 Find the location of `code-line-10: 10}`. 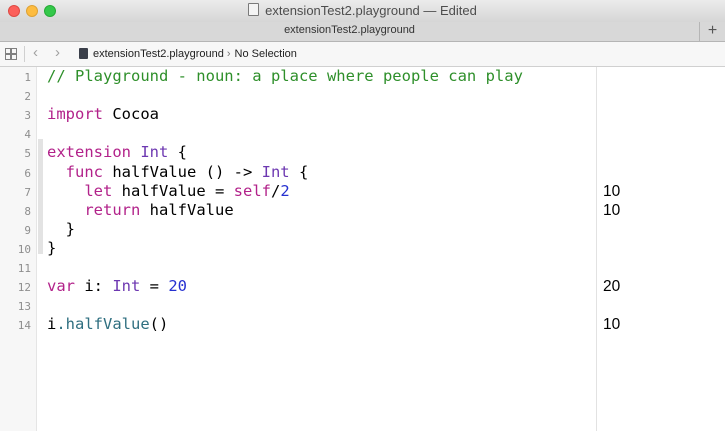

code-line-10: 10} is located at coordinates (362, 248).